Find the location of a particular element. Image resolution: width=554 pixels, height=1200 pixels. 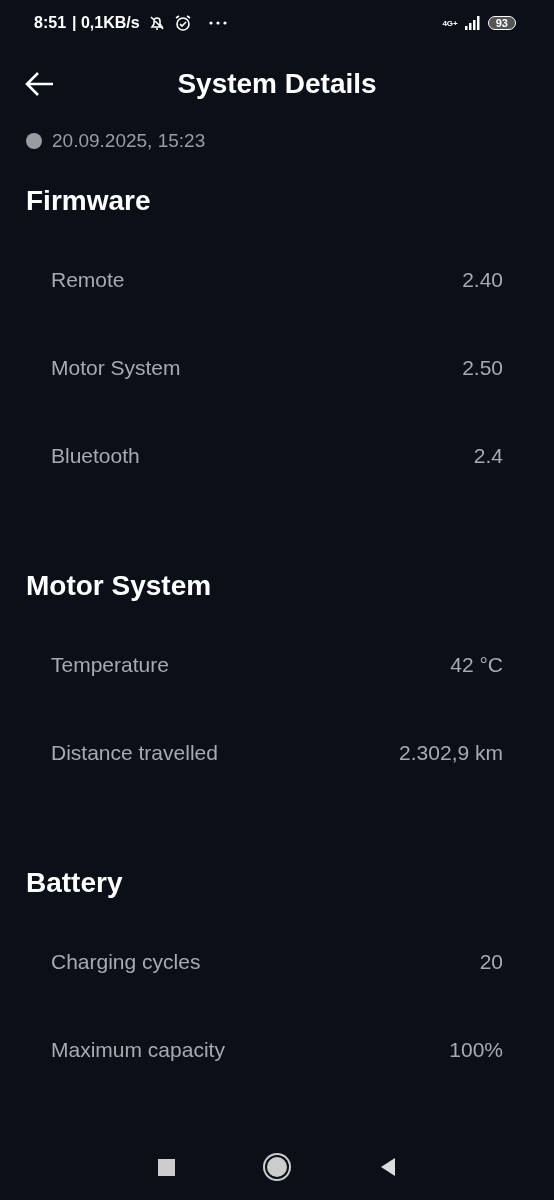

row-value: 100% is located at coordinates (476, 1050).